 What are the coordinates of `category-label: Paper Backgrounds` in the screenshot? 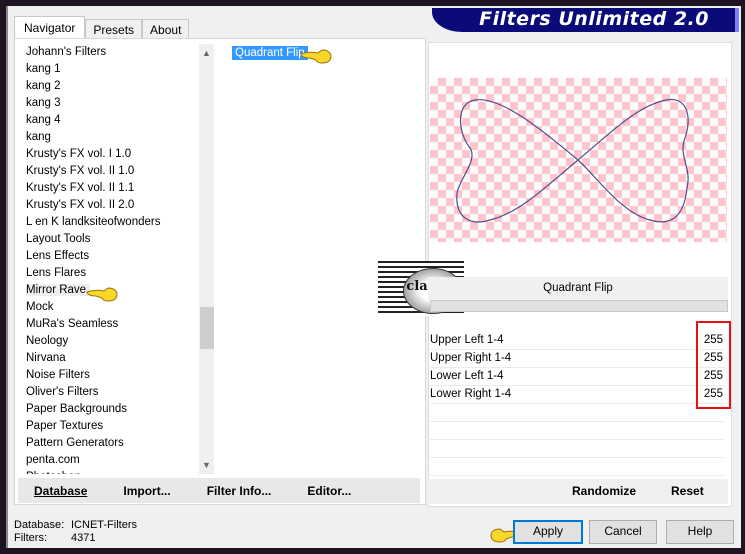 It's located at (77, 409).